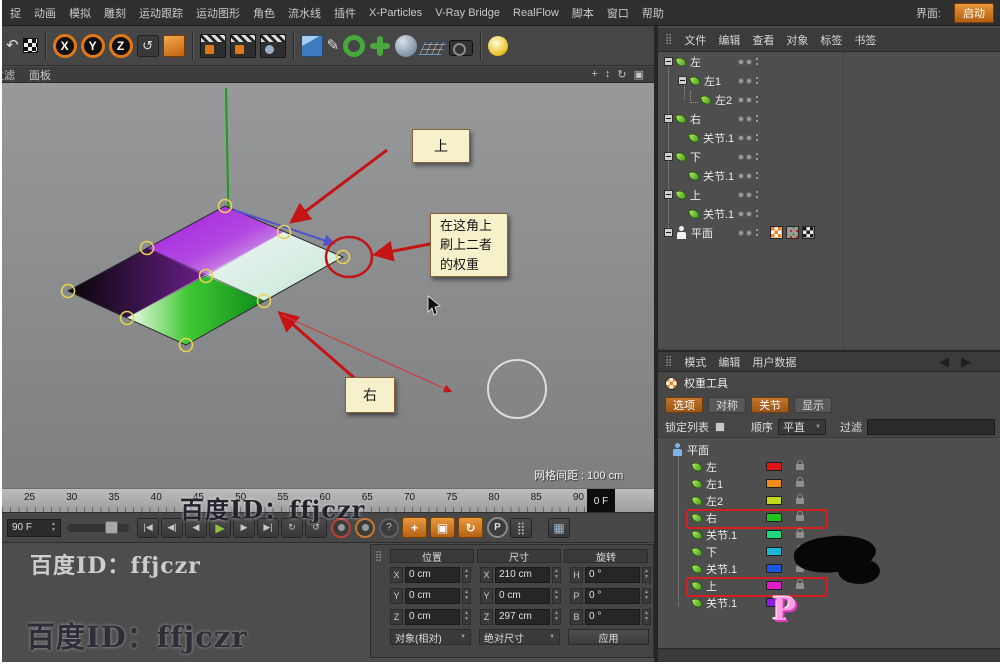 The height and width of the screenshot is (664, 1000). I want to click on weight-tag-icon, so click(792, 232).